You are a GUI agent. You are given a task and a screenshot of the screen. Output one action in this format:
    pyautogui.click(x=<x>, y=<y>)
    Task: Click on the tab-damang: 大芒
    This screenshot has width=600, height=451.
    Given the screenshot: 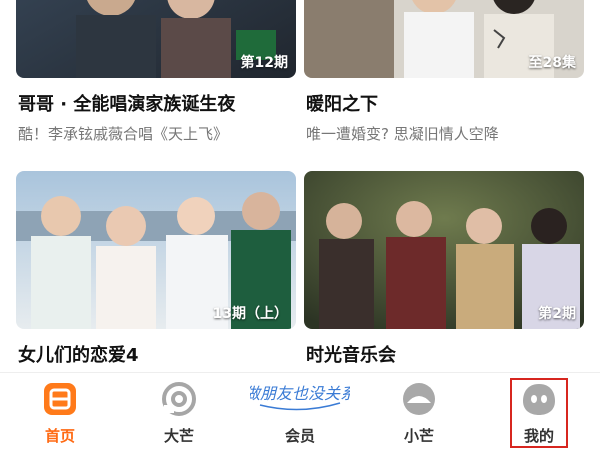 What is the action you would take?
    pyautogui.click(x=179, y=412)
    